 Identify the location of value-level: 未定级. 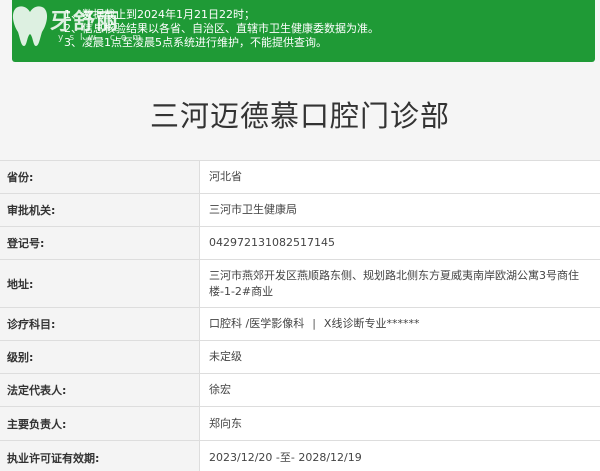
(400, 357).